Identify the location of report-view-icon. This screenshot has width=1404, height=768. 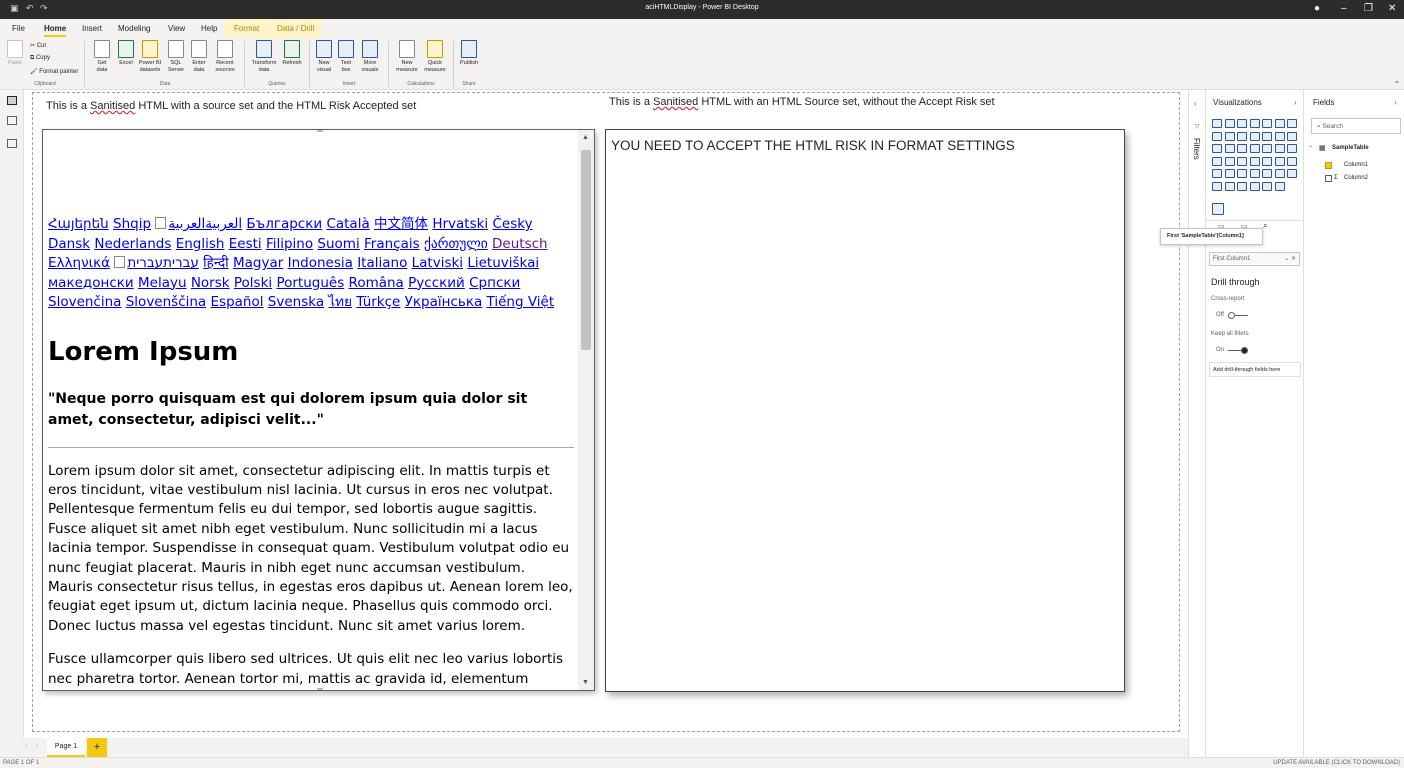
(12, 100).